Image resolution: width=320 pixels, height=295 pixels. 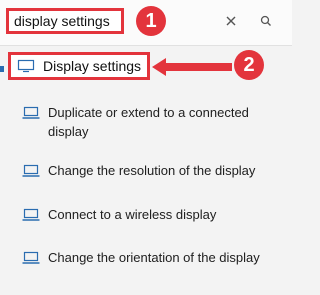 I want to click on monitor-icon, so click(x=26, y=66).